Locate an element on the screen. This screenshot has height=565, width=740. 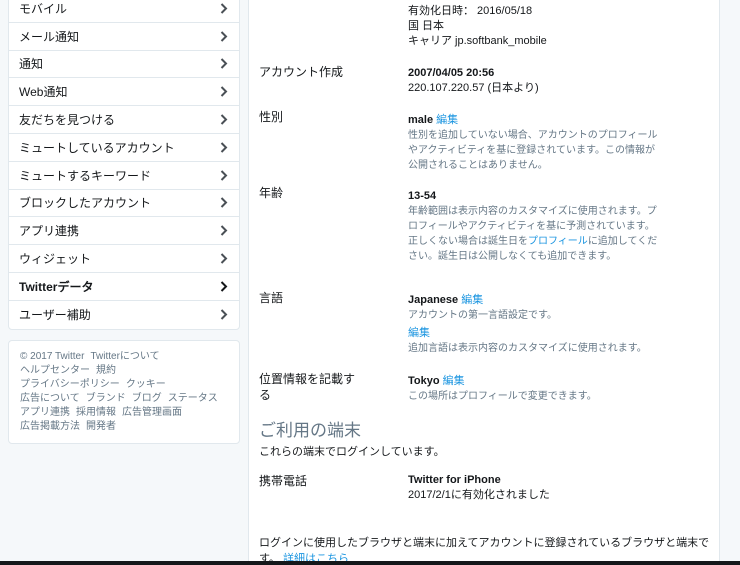
account-creation-label: アカウント作成 is located at coordinates (301, 72).